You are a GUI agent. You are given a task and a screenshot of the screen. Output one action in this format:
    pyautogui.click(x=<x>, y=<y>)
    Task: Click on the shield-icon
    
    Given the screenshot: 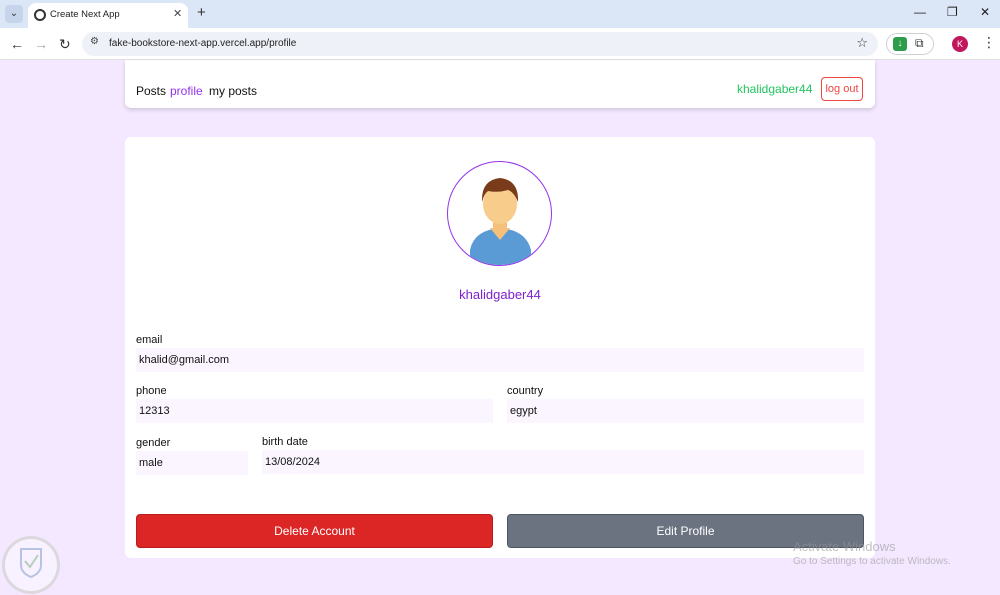 What is the action you would take?
    pyautogui.click(x=31, y=563)
    